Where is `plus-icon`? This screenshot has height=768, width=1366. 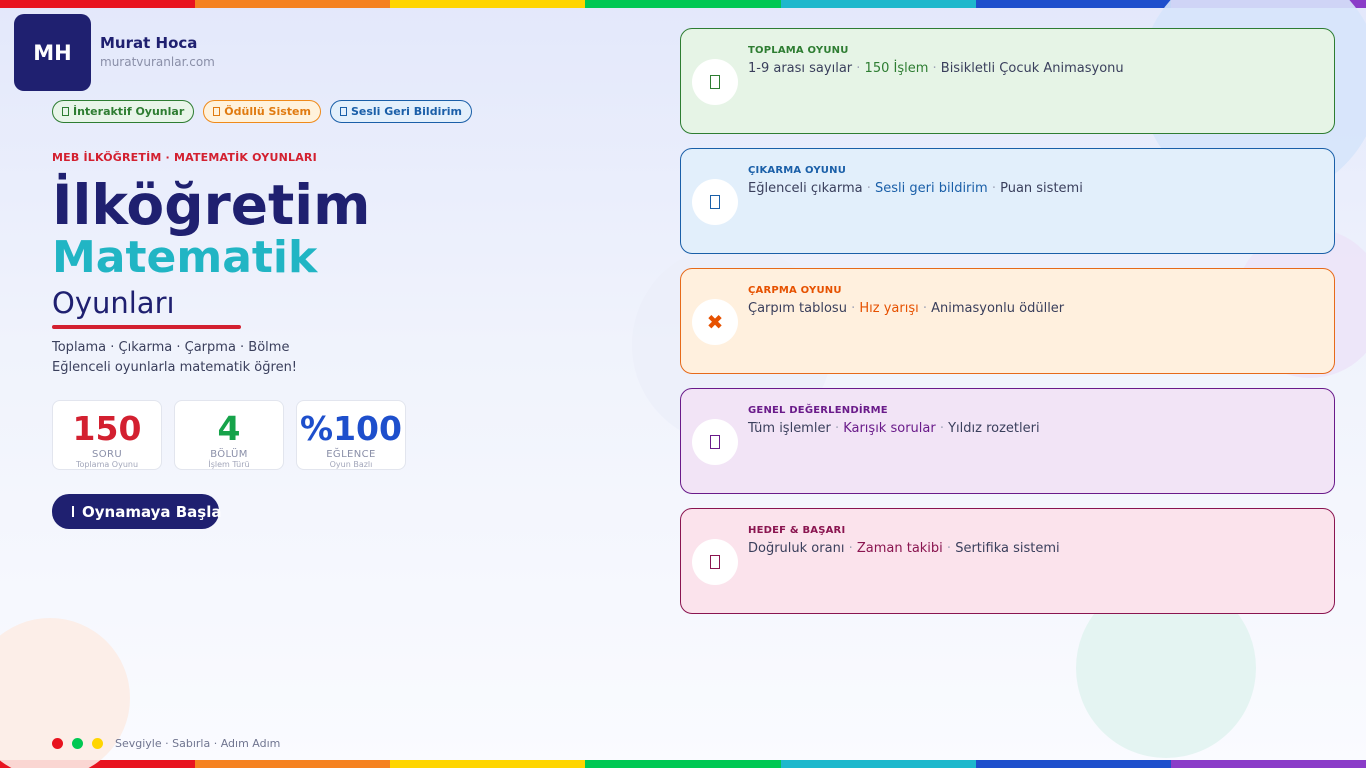 plus-icon is located at coordinates (715, 82).